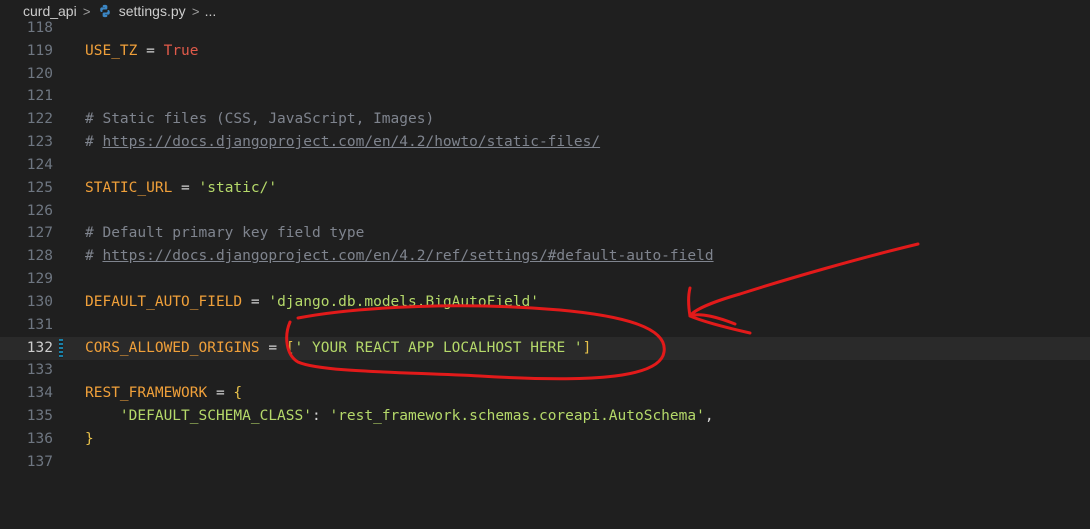 This screenshot has width=1090, height=529. I want to click on code-line: 124, so click(545, 165).